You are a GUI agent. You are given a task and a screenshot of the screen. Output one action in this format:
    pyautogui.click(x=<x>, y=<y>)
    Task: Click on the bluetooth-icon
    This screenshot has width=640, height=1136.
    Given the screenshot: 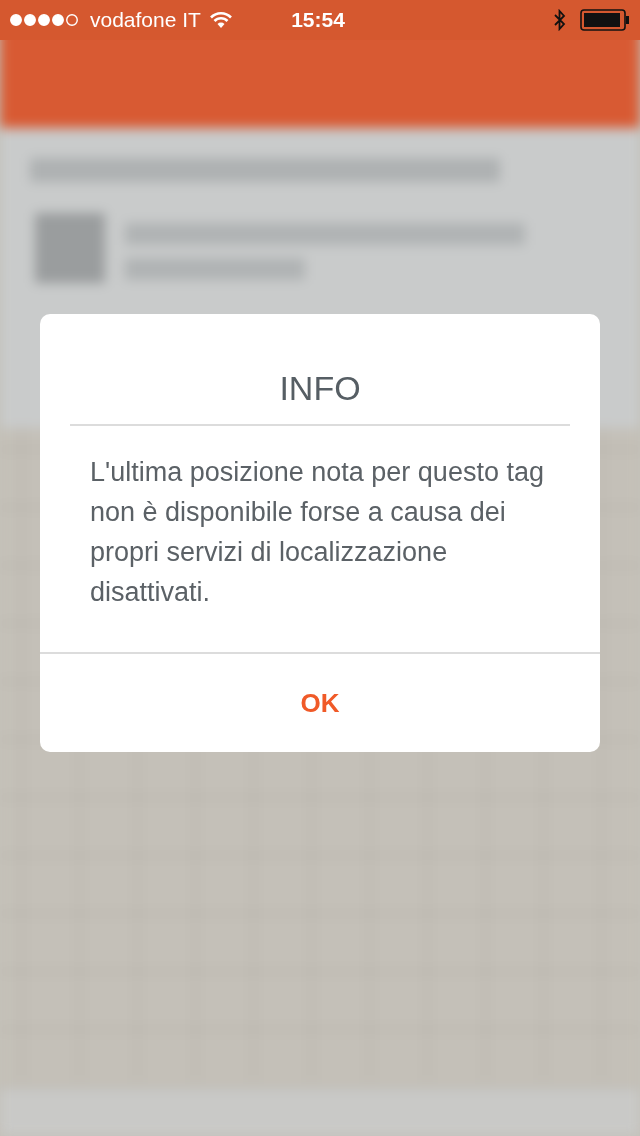 What is the action you would take?
    pyautogui.click(x=560, y=20)
    